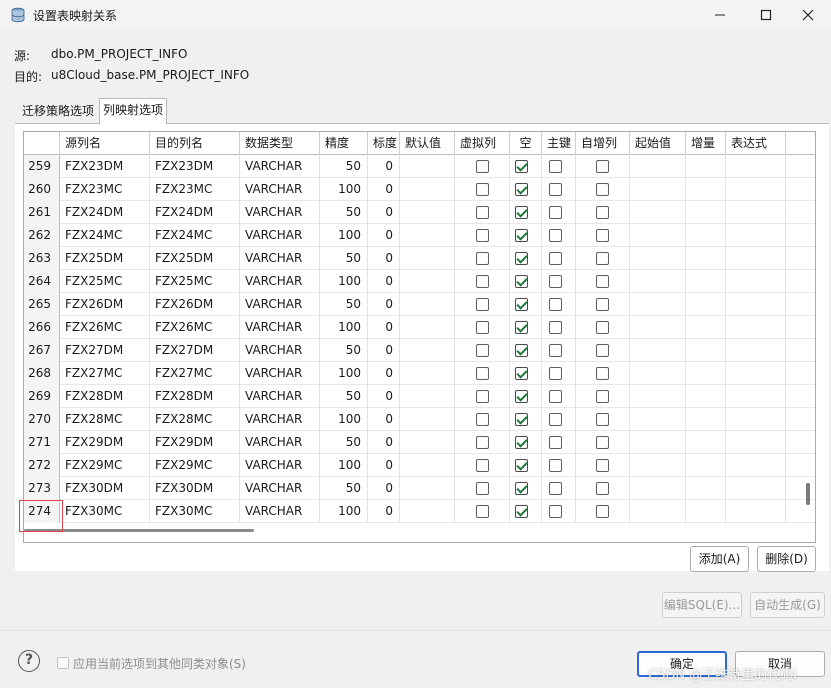  Describe the element at coordinates (105, 419) in the screenshot. I see `source-column-cell: FZX28MC` at that location.